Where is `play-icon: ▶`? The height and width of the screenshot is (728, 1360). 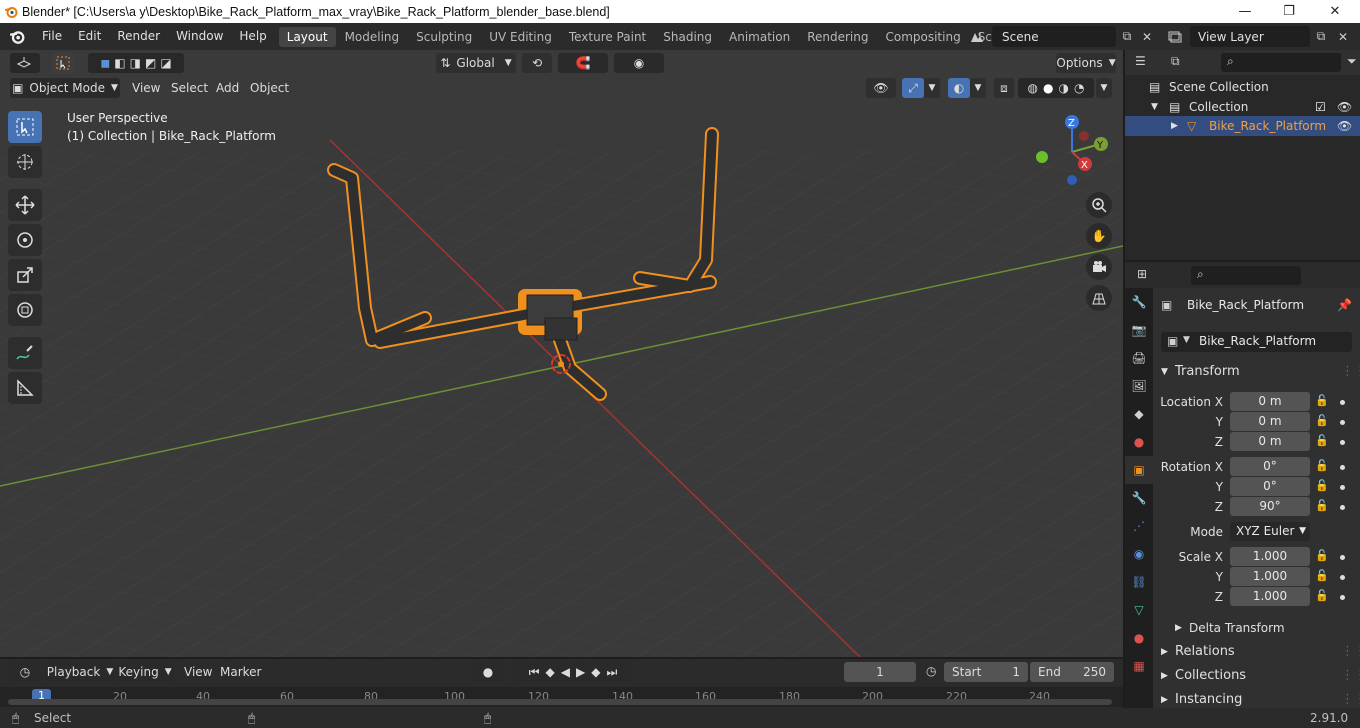
play-icon: ▶ is located at coordinates (580, 672).